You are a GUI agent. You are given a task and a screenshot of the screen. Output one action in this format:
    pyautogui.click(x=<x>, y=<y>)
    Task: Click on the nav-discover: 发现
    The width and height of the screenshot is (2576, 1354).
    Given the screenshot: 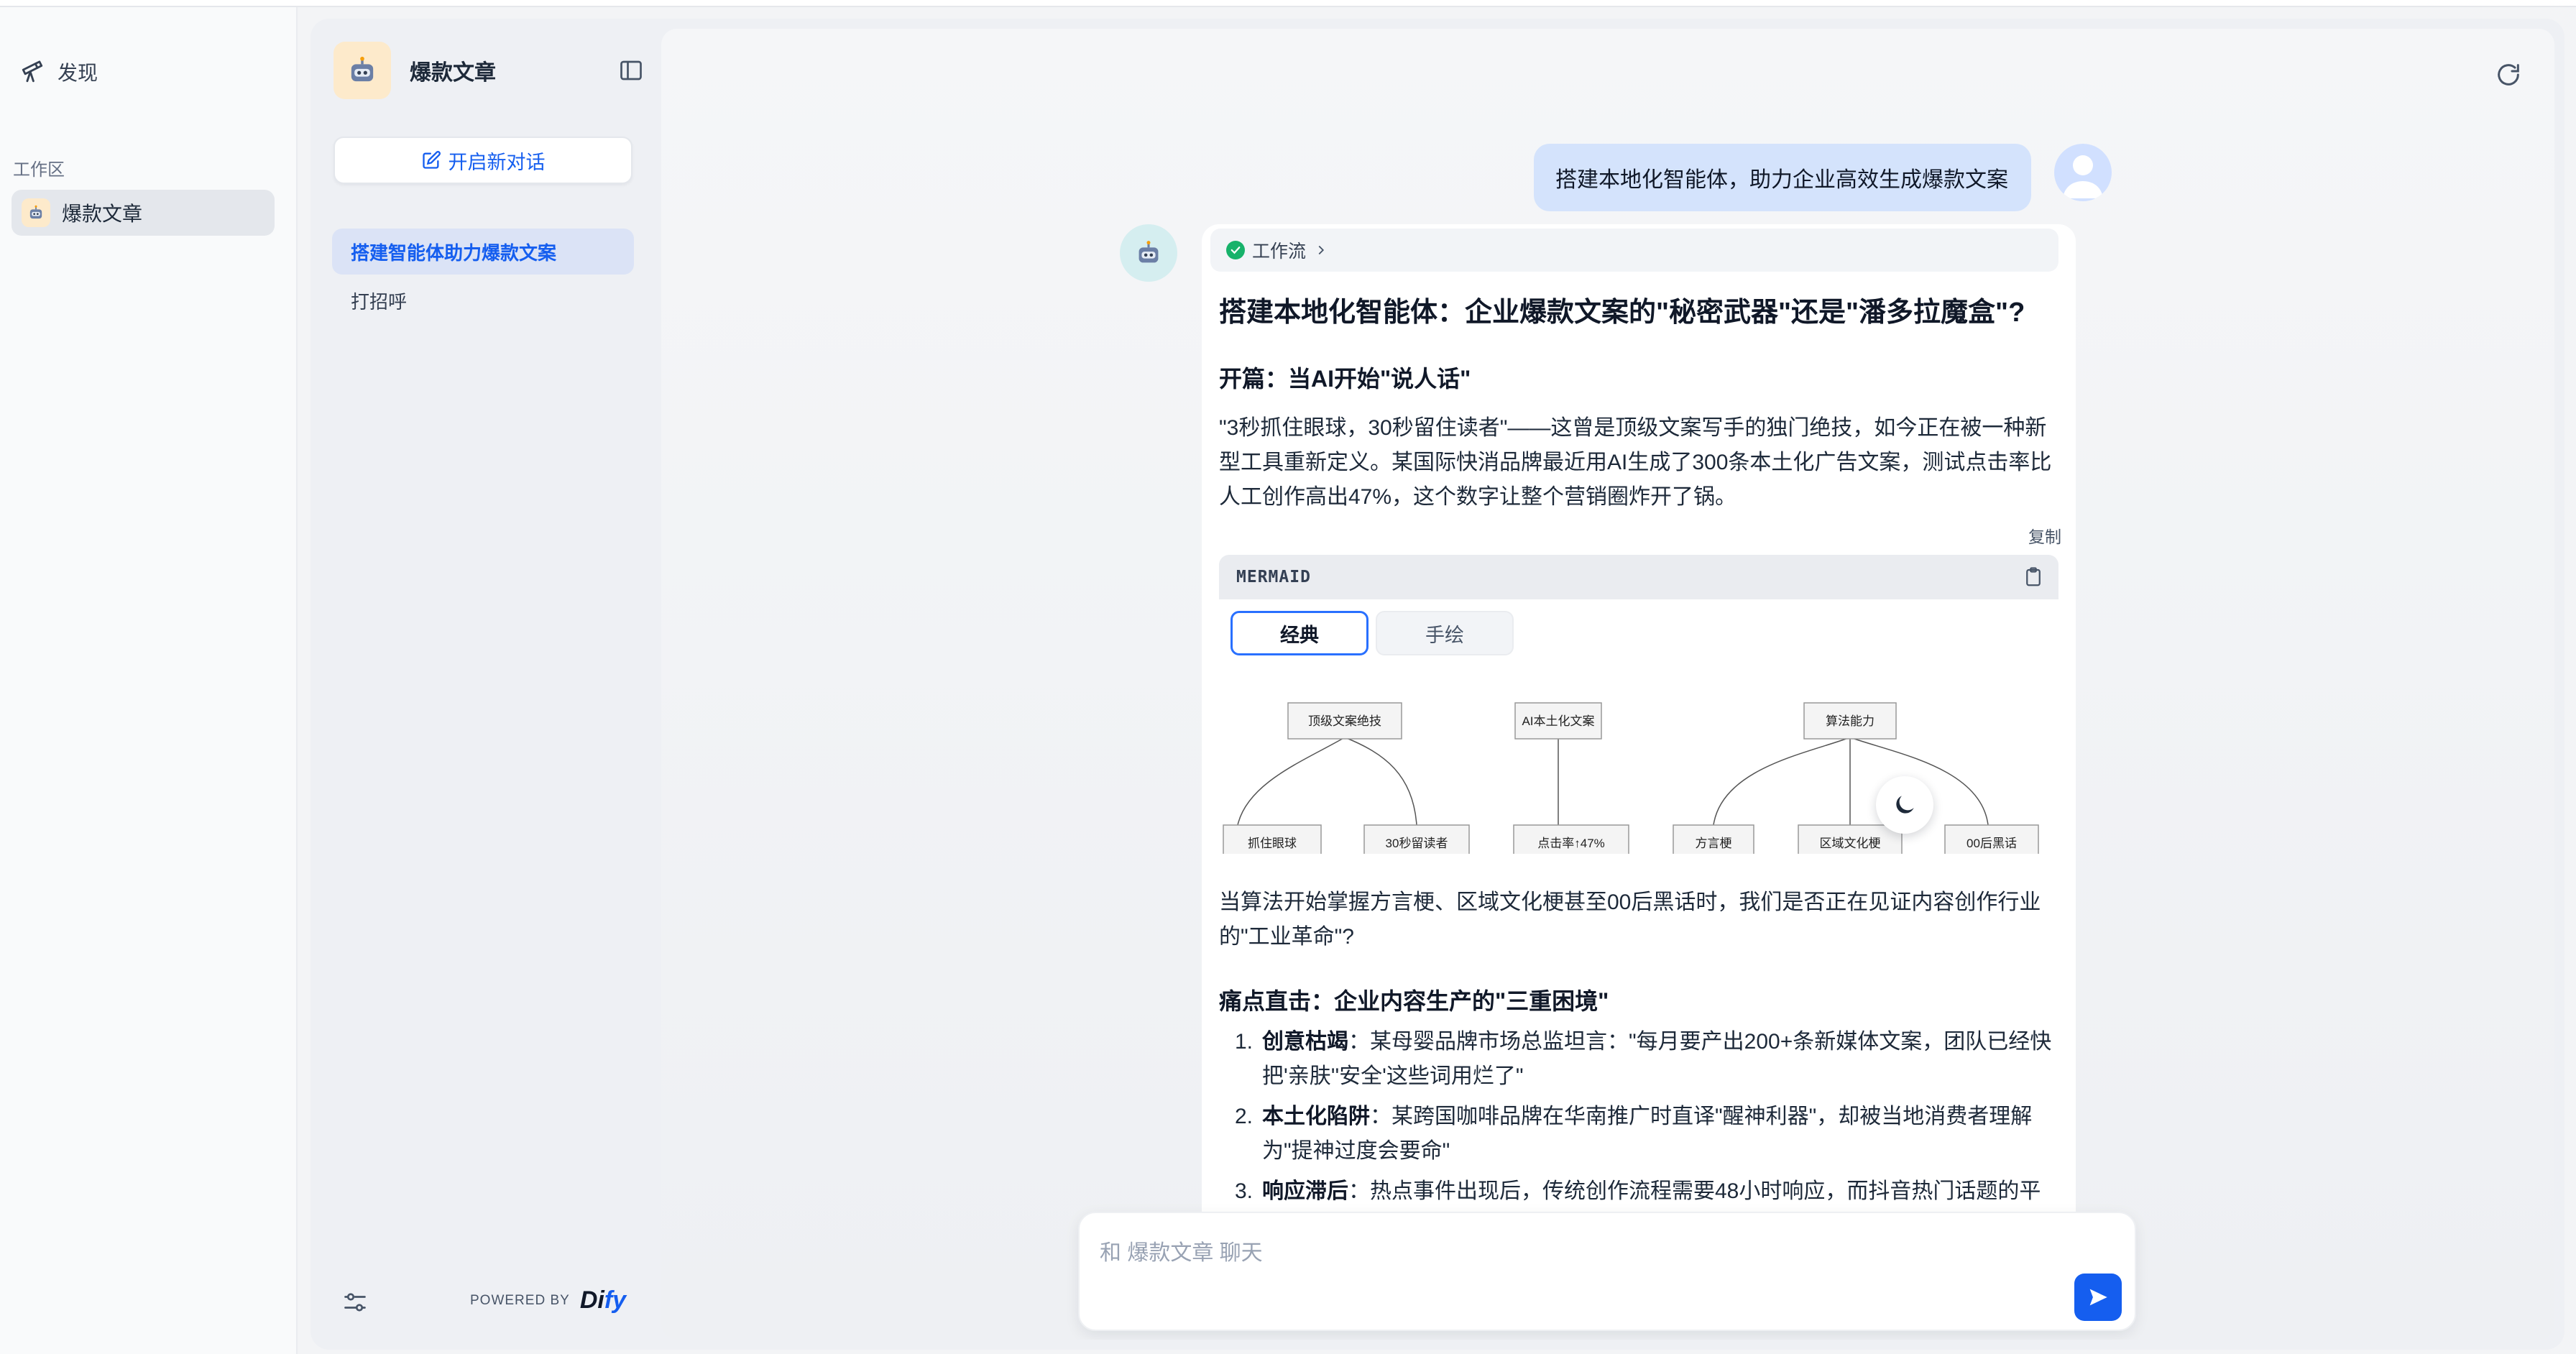 What is the action you would take?
    pyautogui.click(x=59, y=72)
    